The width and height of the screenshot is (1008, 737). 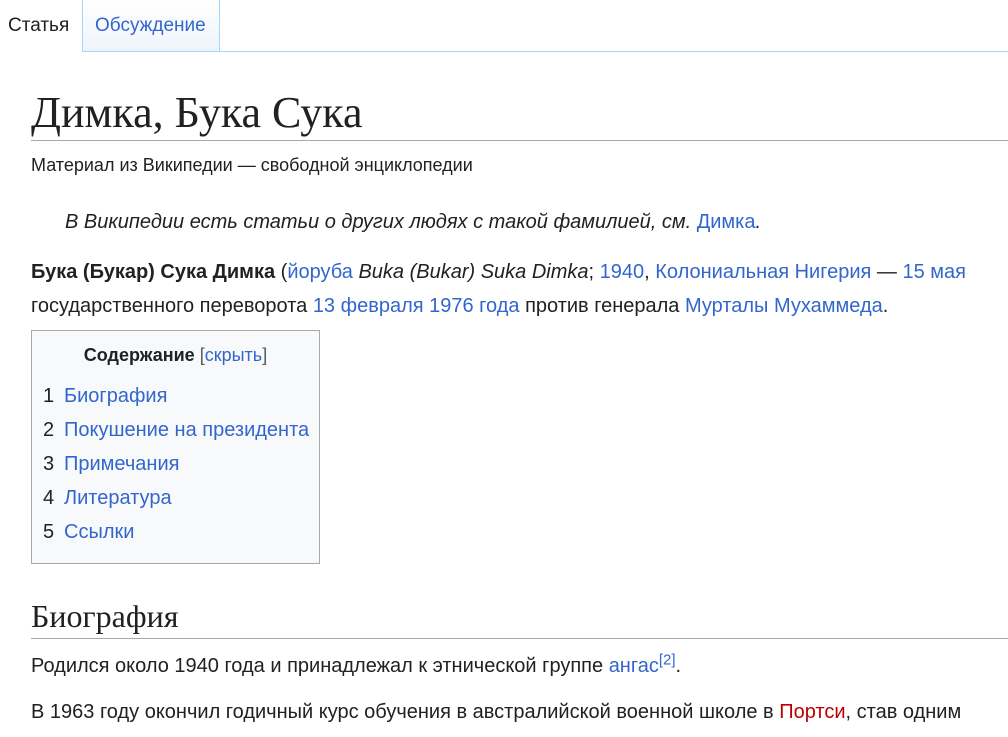 I want to click on toc-item-assassination: 2 Покушение на президента, so click(x=176, y=430).